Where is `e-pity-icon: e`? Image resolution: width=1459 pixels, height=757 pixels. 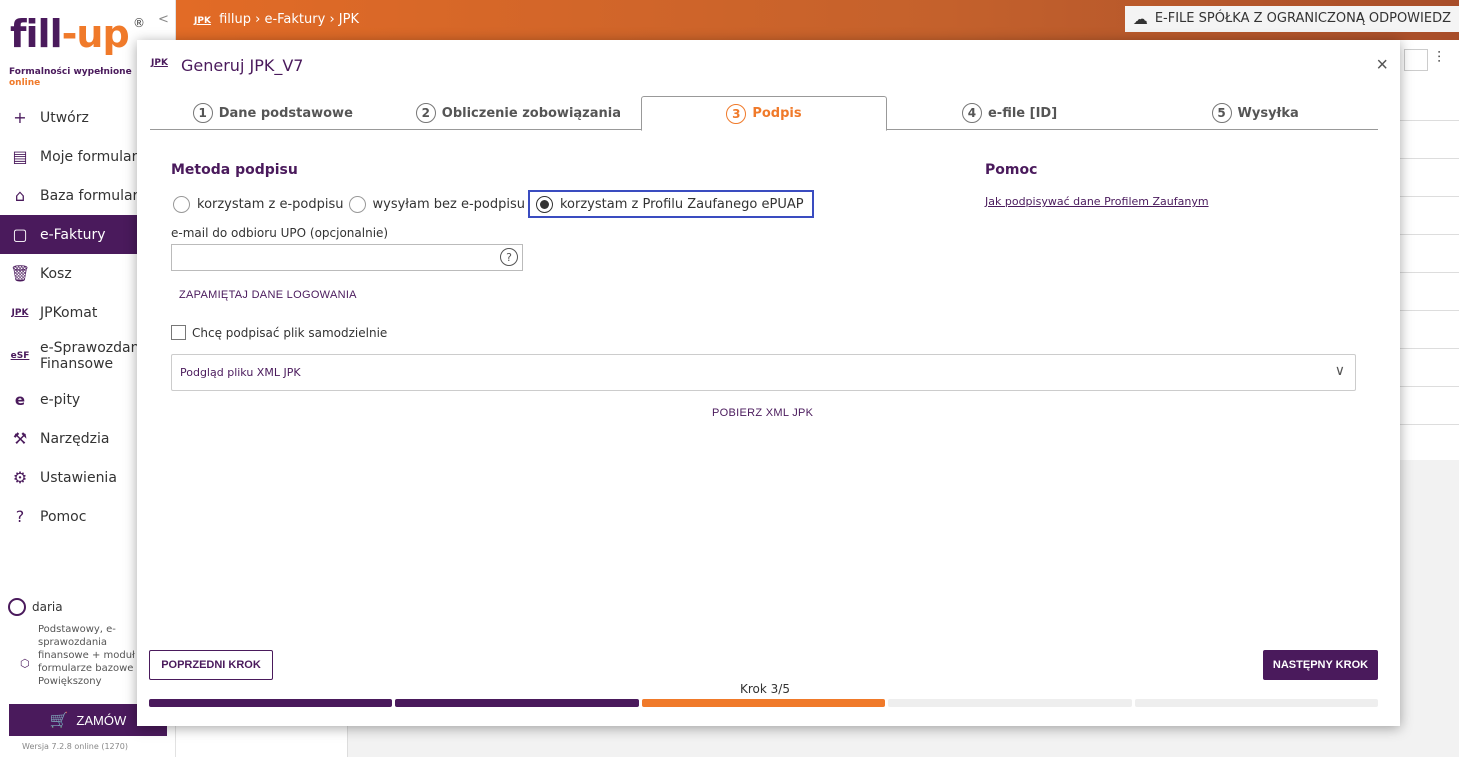 e-pity-icon: e is located at coordinates (20, 399).